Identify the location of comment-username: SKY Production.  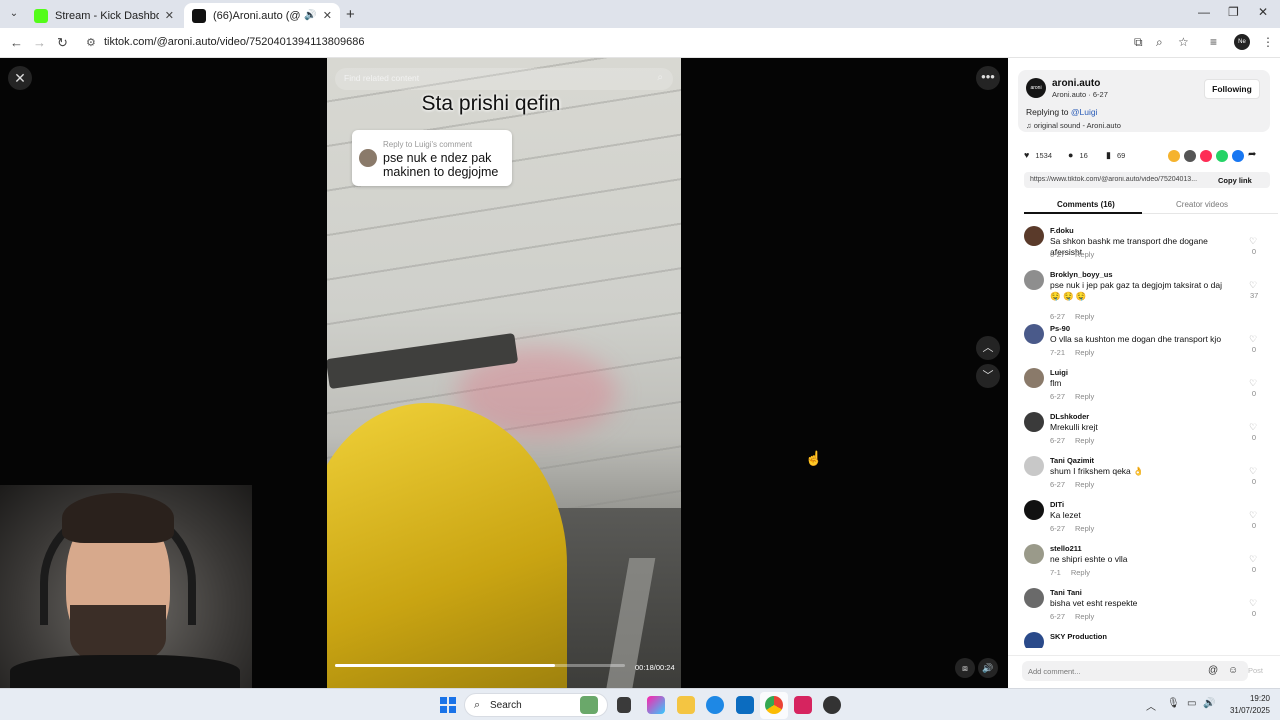
(1078, 636).